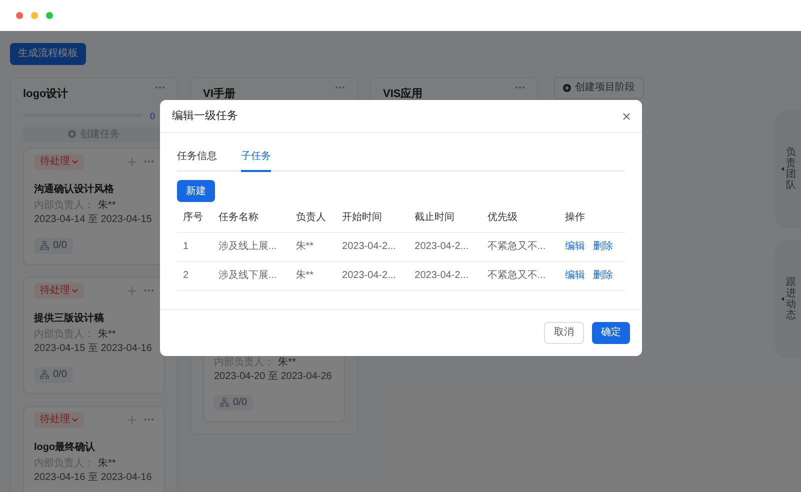 The width and height of the screenshot is (801, 492). Describe the element at coordinates (591, 218) in the screenshot. I see `column-header: 操作` at that location.